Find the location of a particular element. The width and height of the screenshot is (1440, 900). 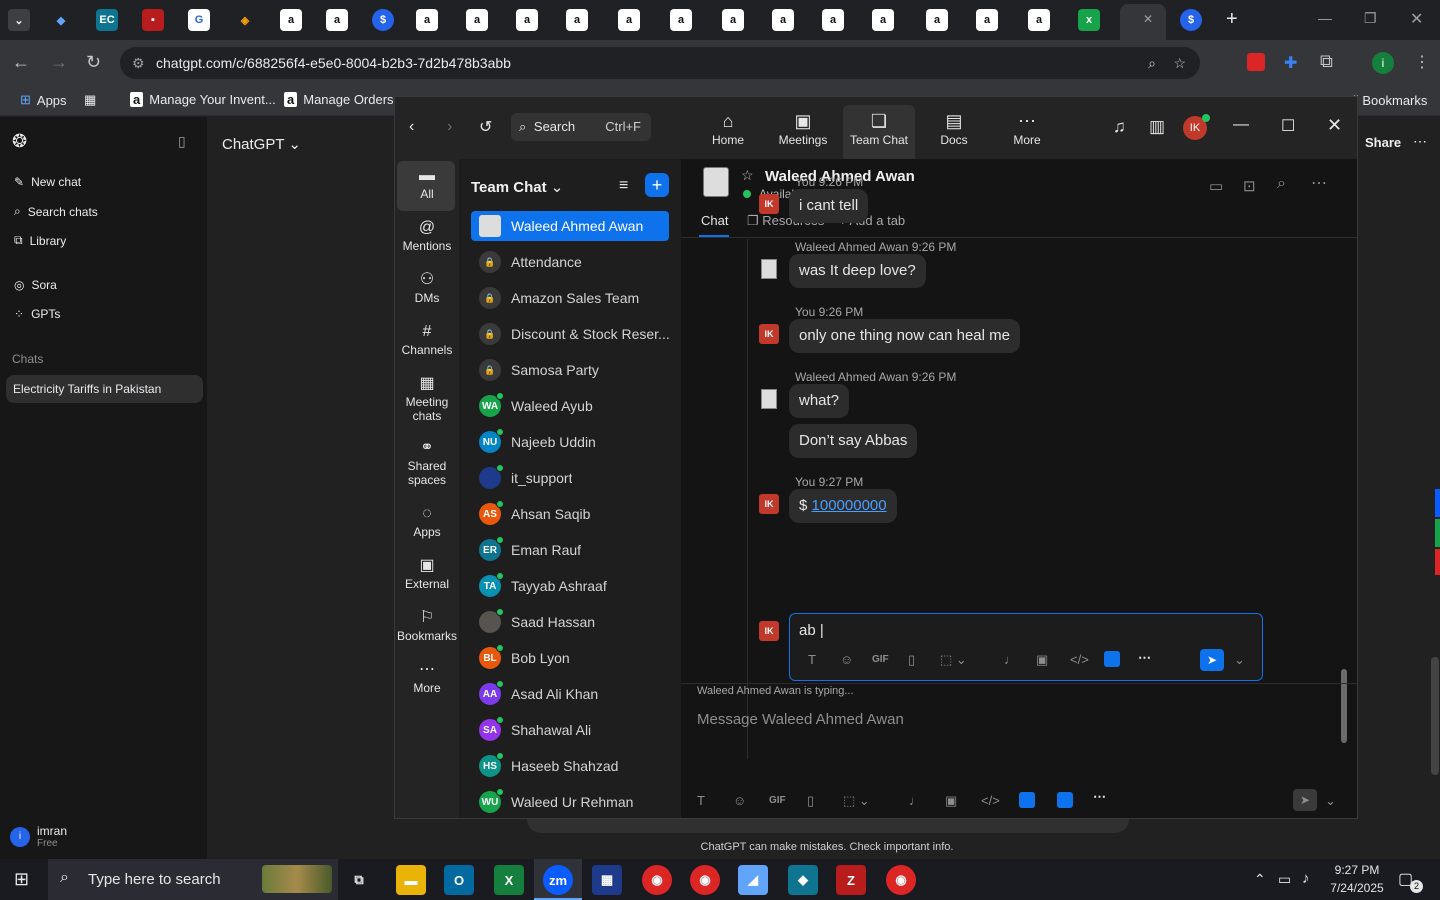

filter-icon: ≡ is located at coordinates (623, 186).